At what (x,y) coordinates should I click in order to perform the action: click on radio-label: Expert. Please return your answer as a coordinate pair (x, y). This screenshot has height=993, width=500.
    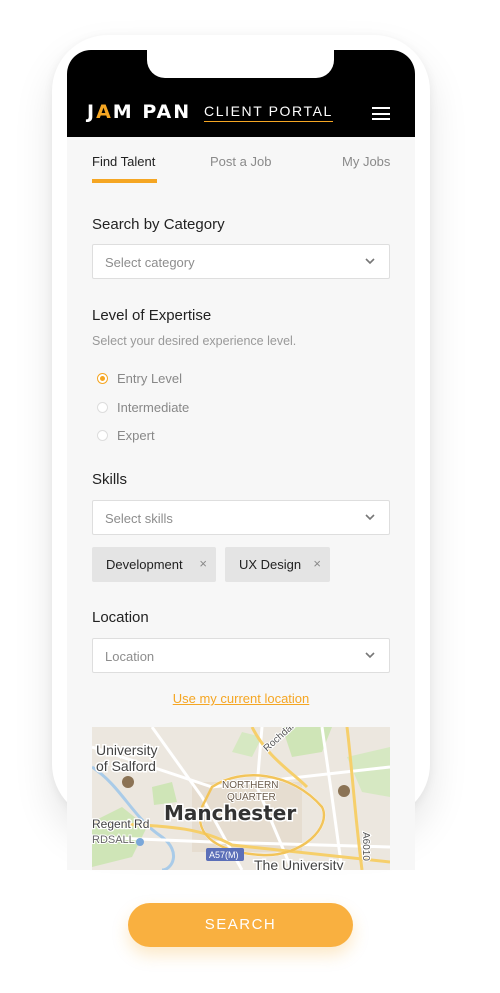
    Looking at the image, I should click on (136, 435).